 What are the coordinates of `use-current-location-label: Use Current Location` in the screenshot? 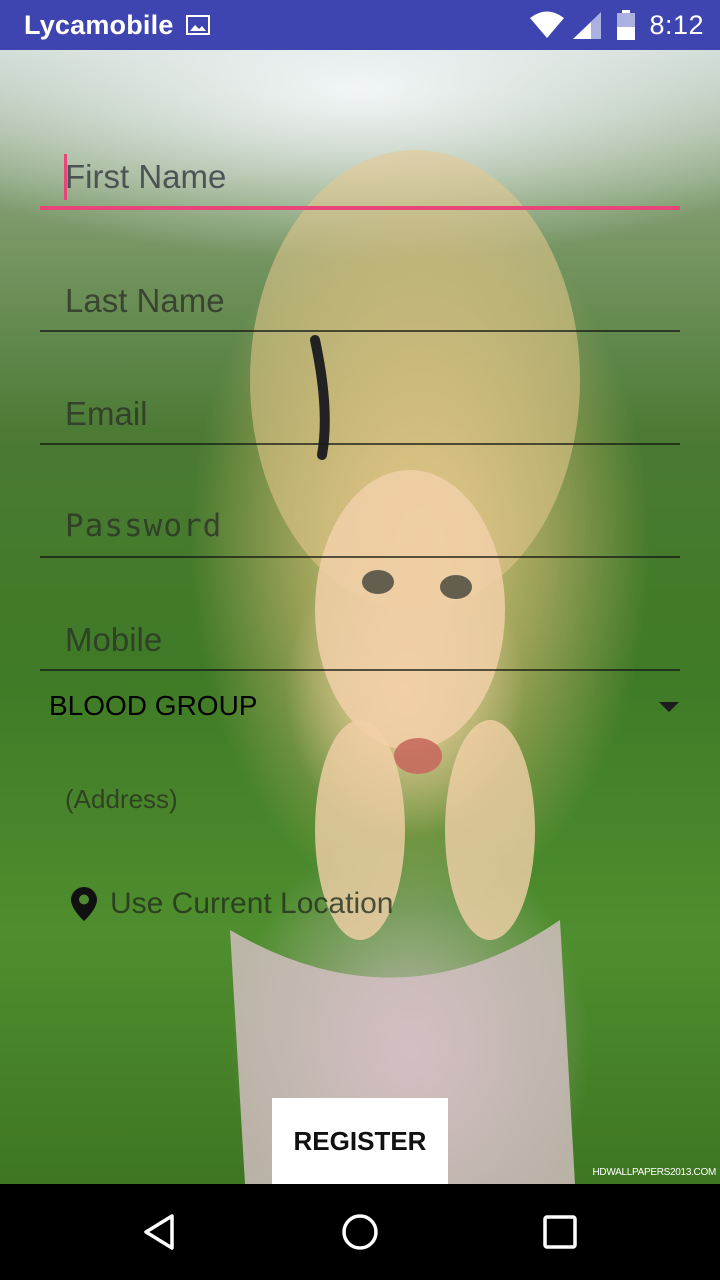 It's located at (252, 903).